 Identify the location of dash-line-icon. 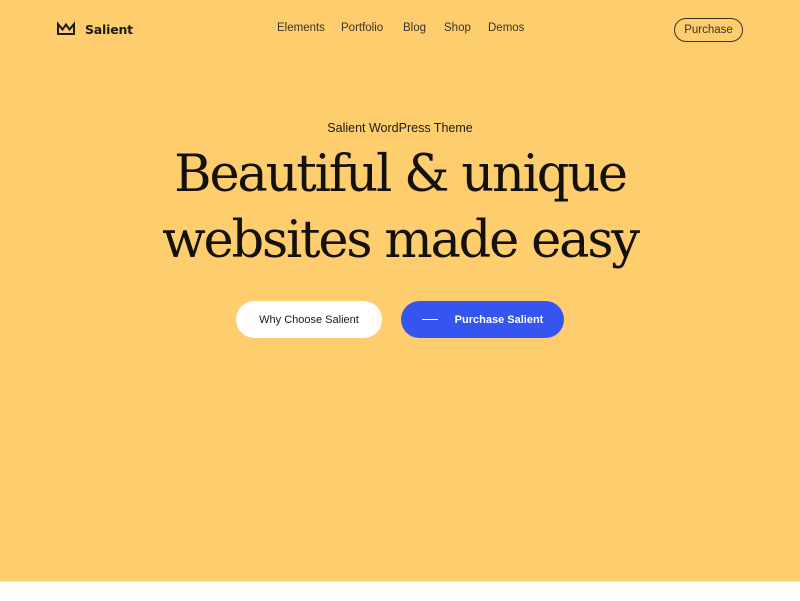
(429, 319).